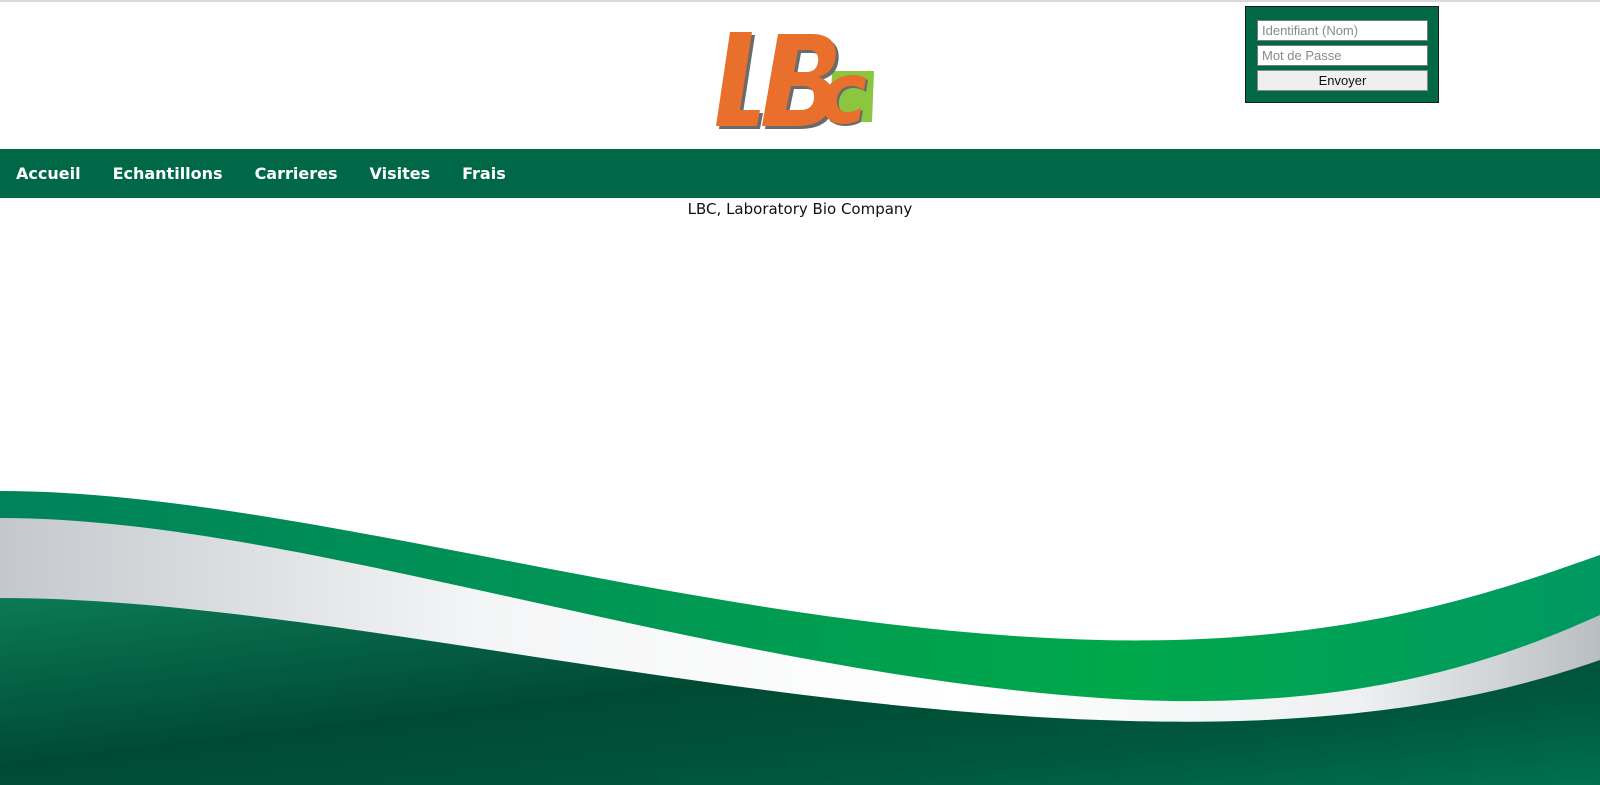 This screenshot has height=785, width=1600. What do you see at coordinates (1342, 30) in the screenshot?
I see `username-input` at bounding box center [1342, 30].